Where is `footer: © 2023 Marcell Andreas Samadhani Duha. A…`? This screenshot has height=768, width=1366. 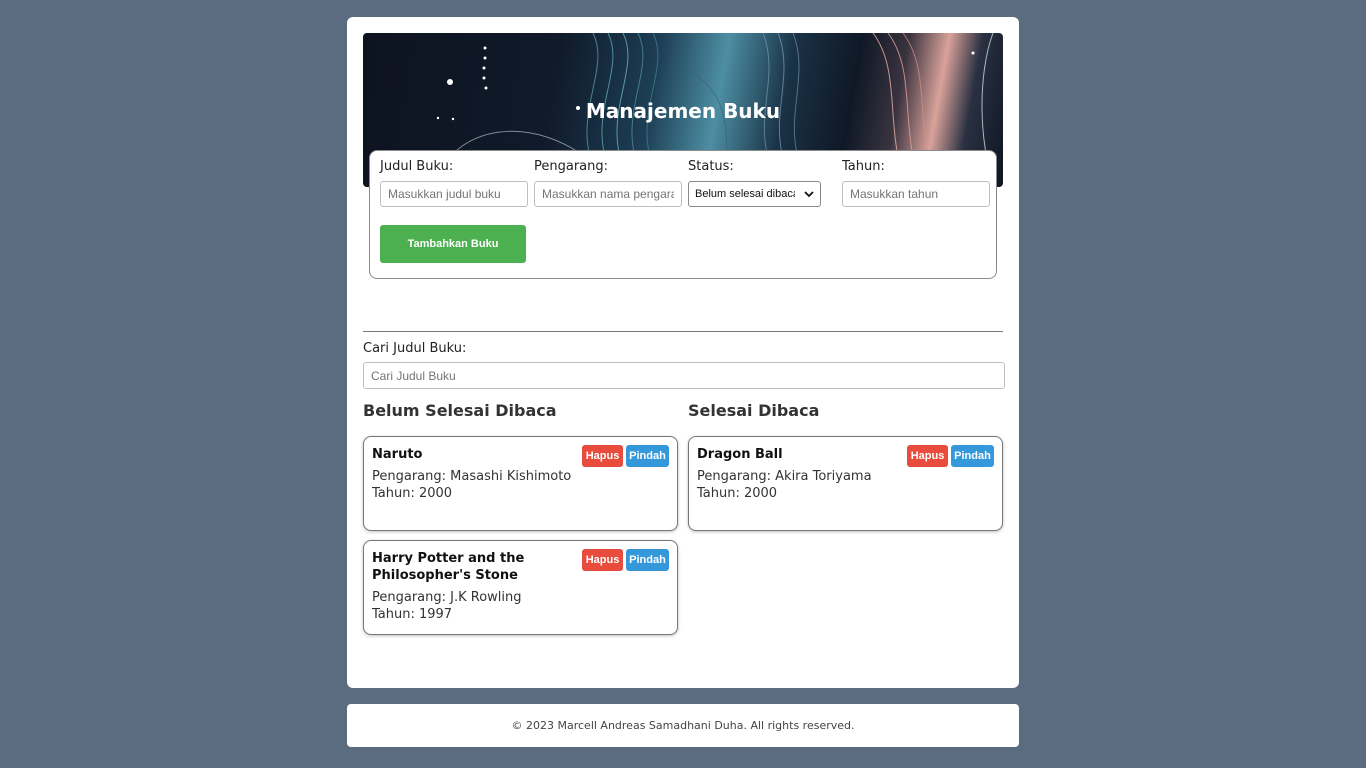 footer: © 2023 Marcell Andreas Samadhani Duha. A… is located at coordinates (683, 725).